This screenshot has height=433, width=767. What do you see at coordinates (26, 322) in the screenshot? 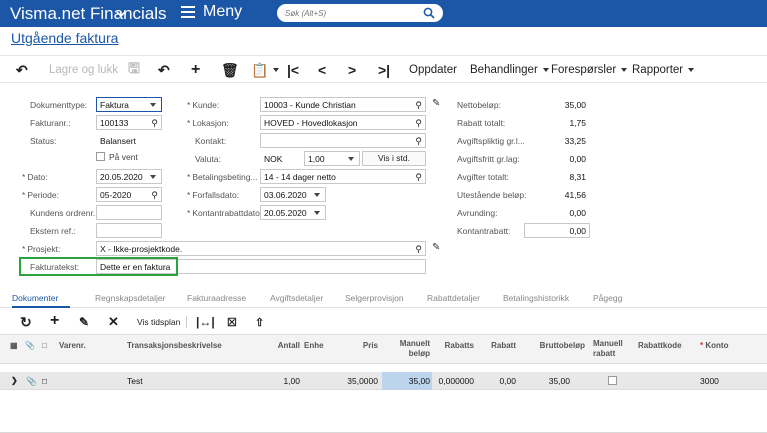
I see `refresh-icon: ↻` at bounding box center [26, 322].